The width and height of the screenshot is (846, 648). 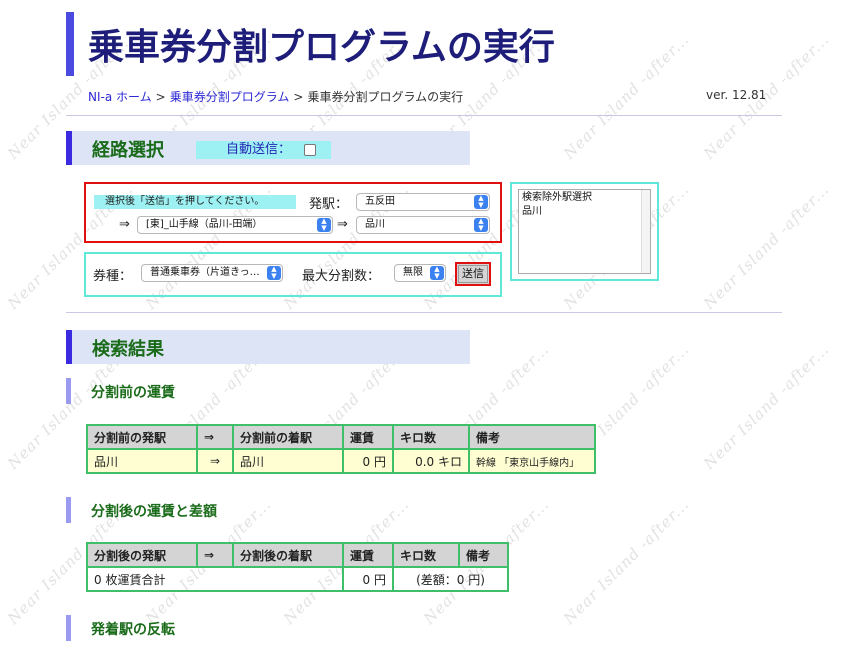 What do you see at coordinates (380, 201) in the screenshot?
I see `departure-value: 五反田` at bounding box center [380, 201].